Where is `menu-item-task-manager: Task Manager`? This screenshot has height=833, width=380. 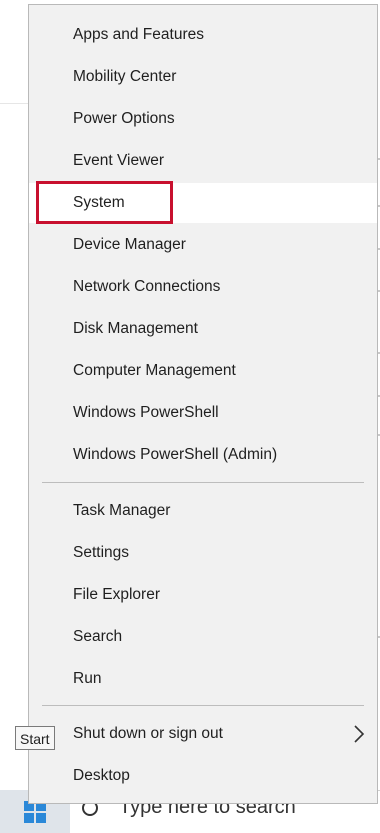 menu-item-task-manager: Task Manager is located at coordinates (203, 511).